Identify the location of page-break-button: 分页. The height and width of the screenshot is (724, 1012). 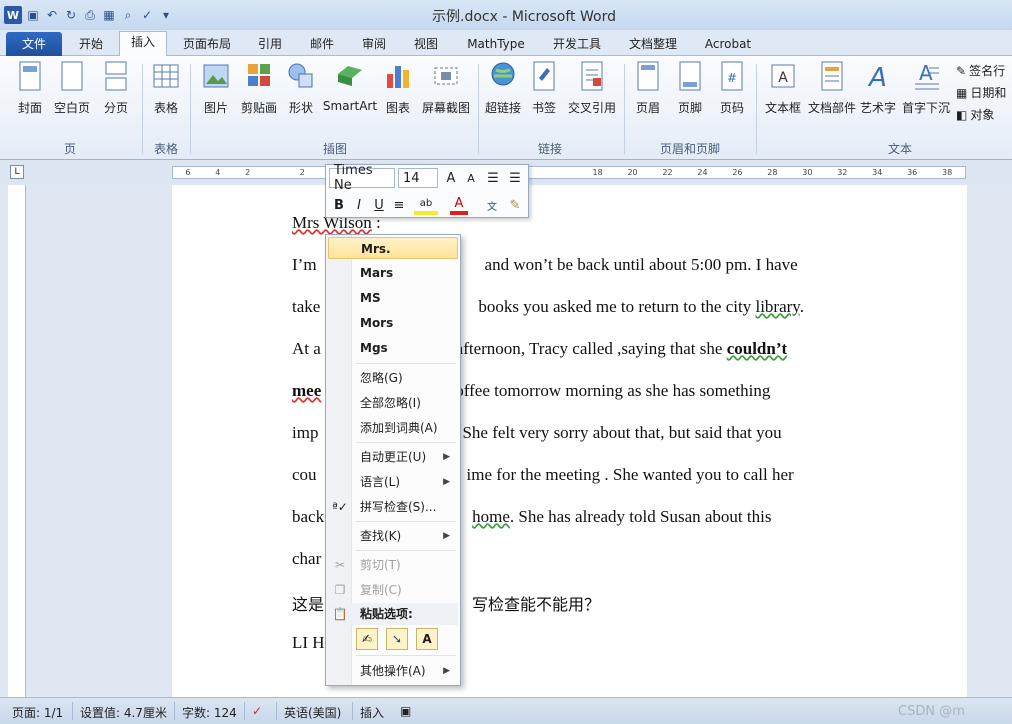
(116, 88).